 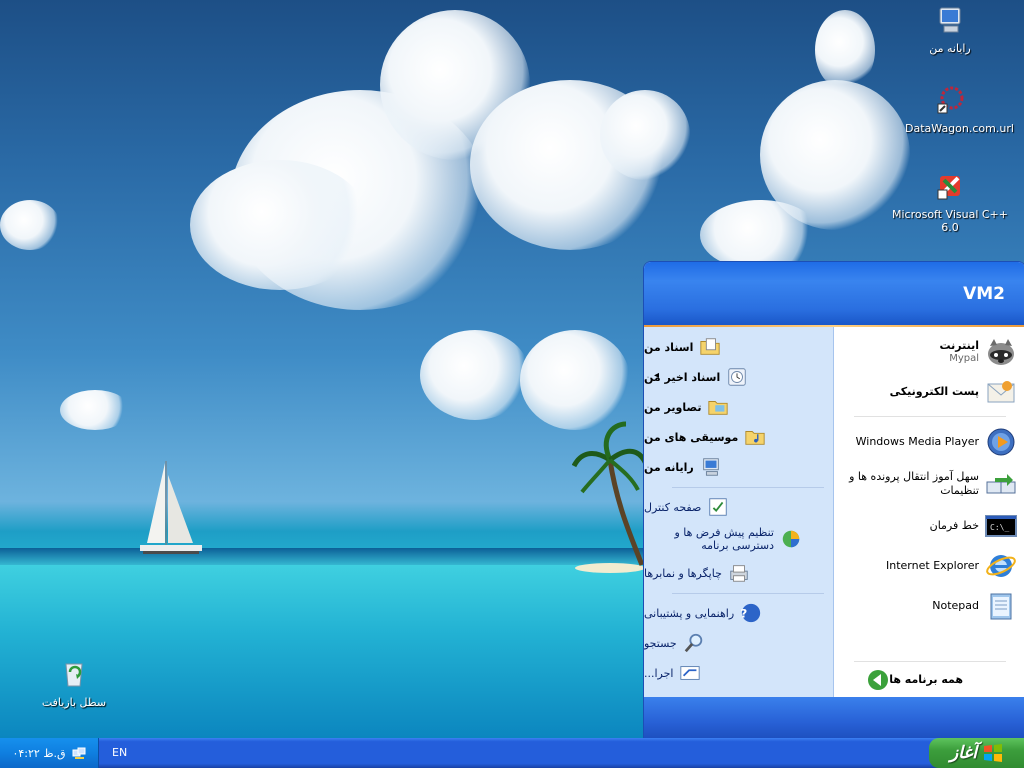 What do you see at coordinates (738, 613) in the screenshot?
I see `help-support: ? راهنمایی و پشتیبانی` at bounding box center [738, 613].